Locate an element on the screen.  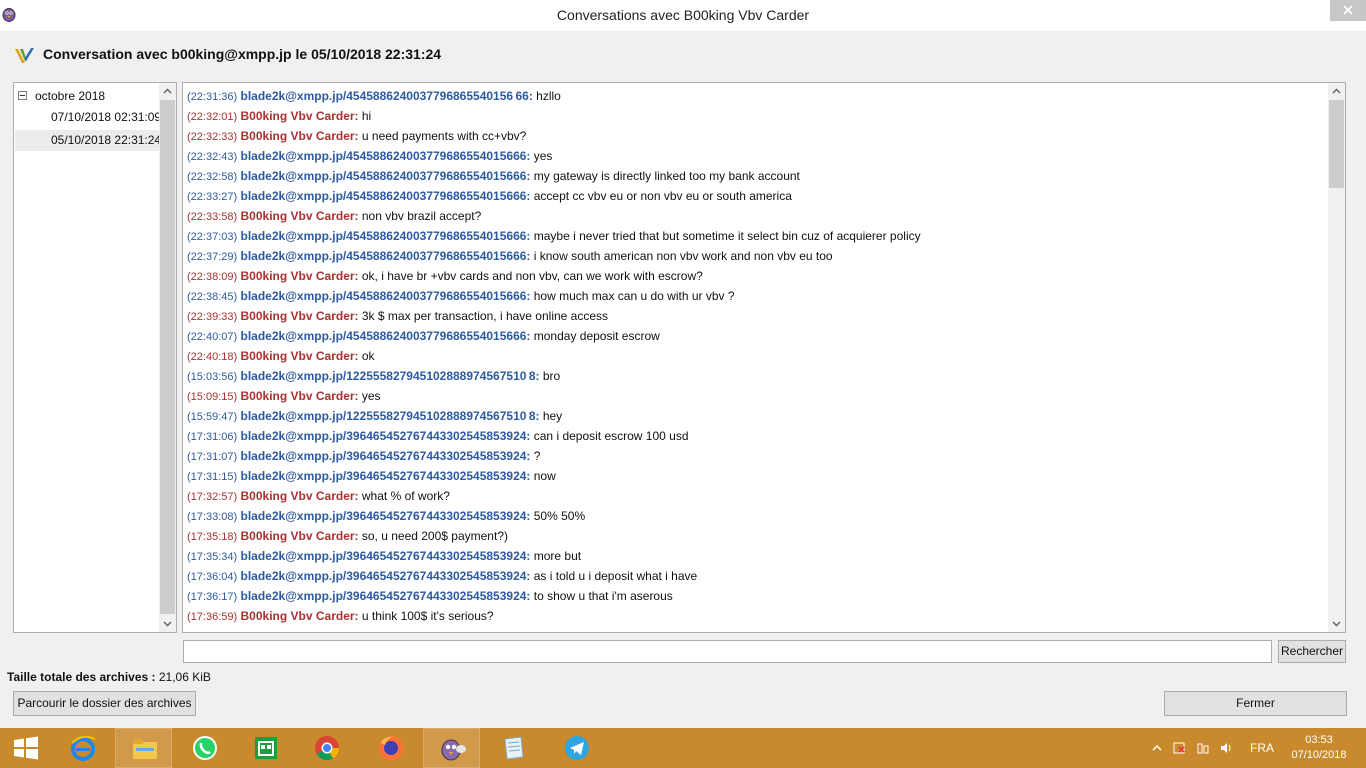
conversation-scrollbar is located at coordinates (1336, 357).